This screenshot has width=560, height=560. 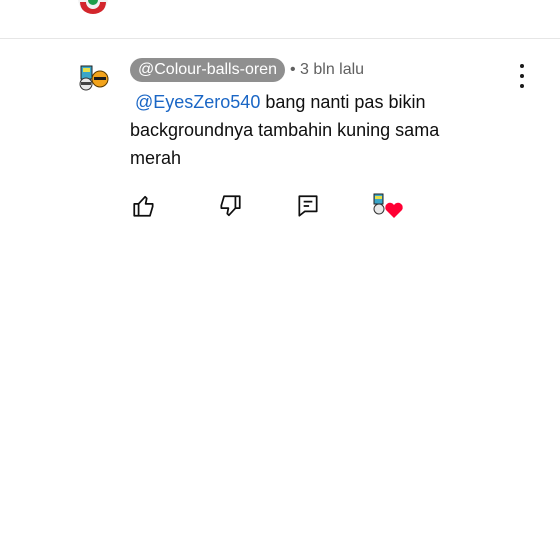 I want to click on previous-avatar, so click(x=93, y=7).